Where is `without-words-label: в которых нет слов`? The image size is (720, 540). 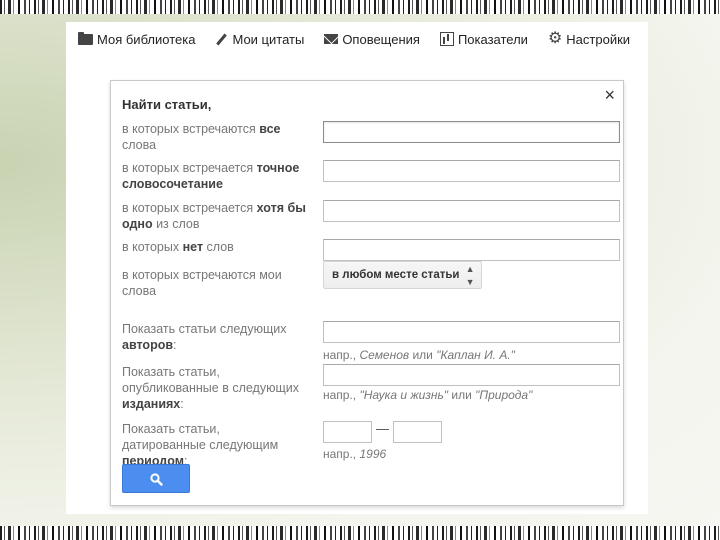 without-words-label: в которых нет слов is located at coordinates (178, 247).